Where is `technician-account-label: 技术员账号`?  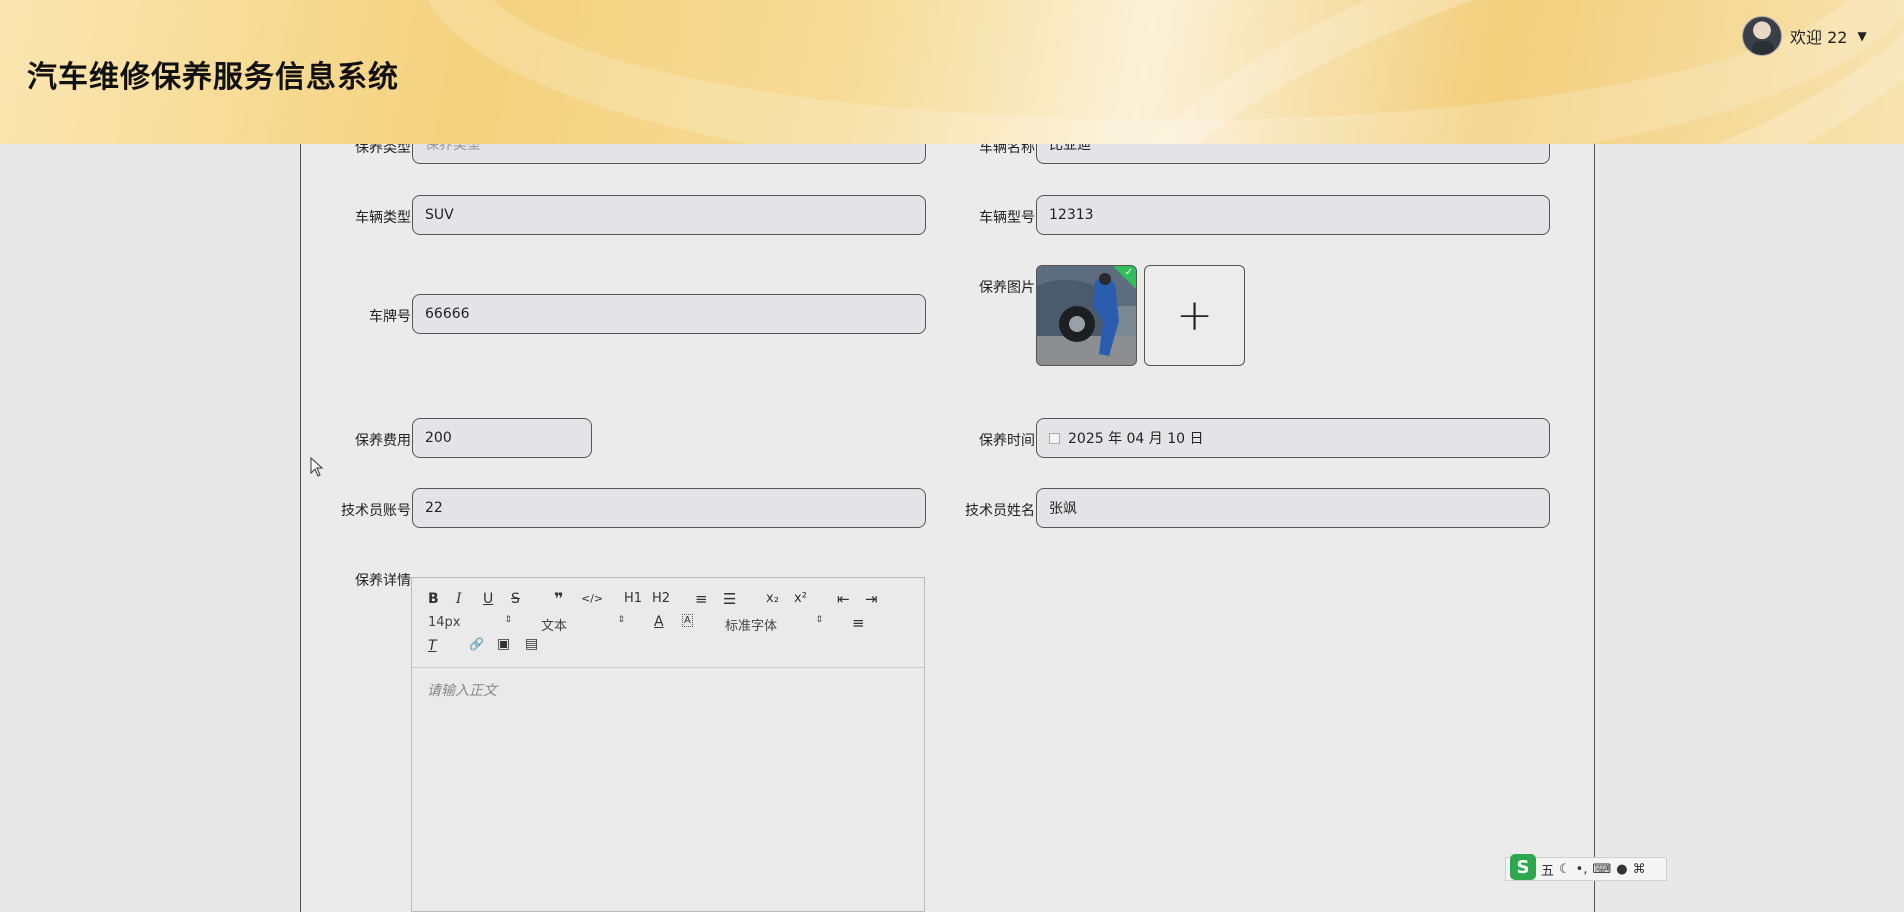
technician-account-label: 技术员账号 is located at coordinates (376, 511).